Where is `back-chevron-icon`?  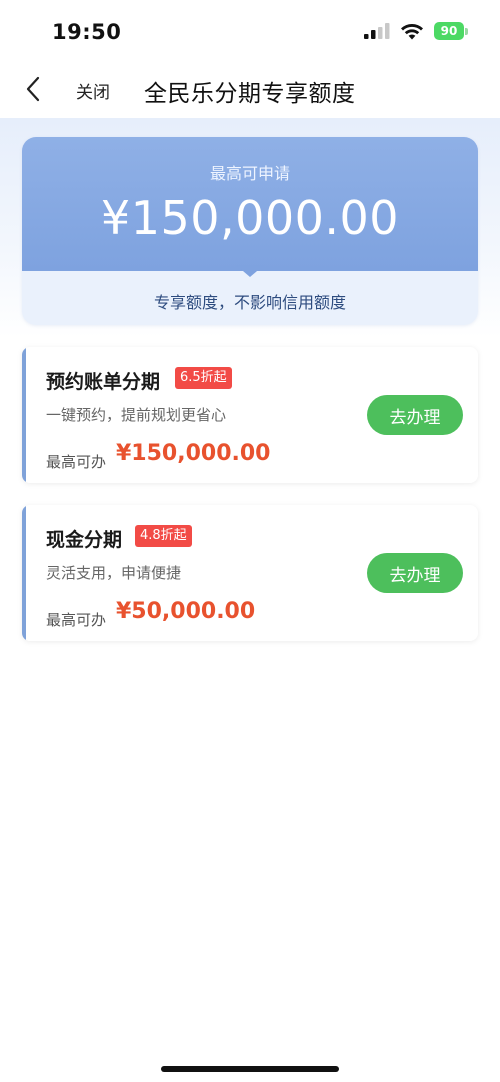
back-chevron-icon is located at coordinates (33, 89).